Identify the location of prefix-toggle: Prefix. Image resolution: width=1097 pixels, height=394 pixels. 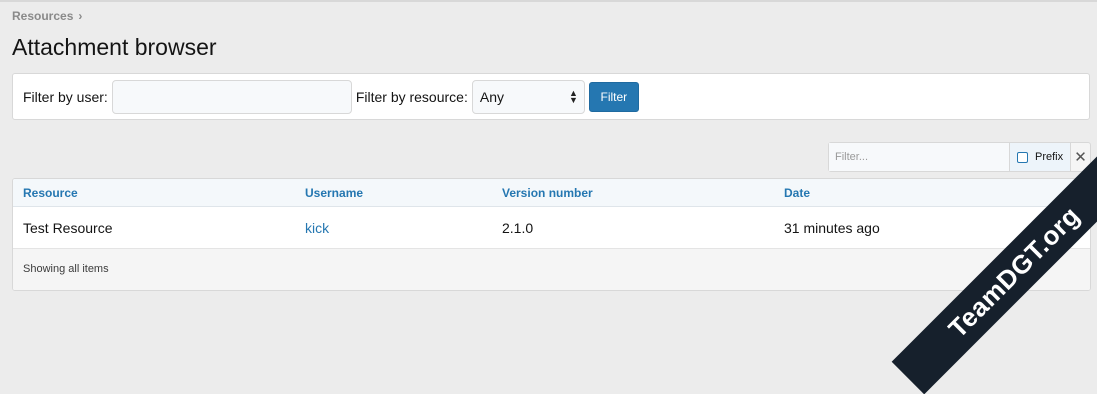
(1039, 157).